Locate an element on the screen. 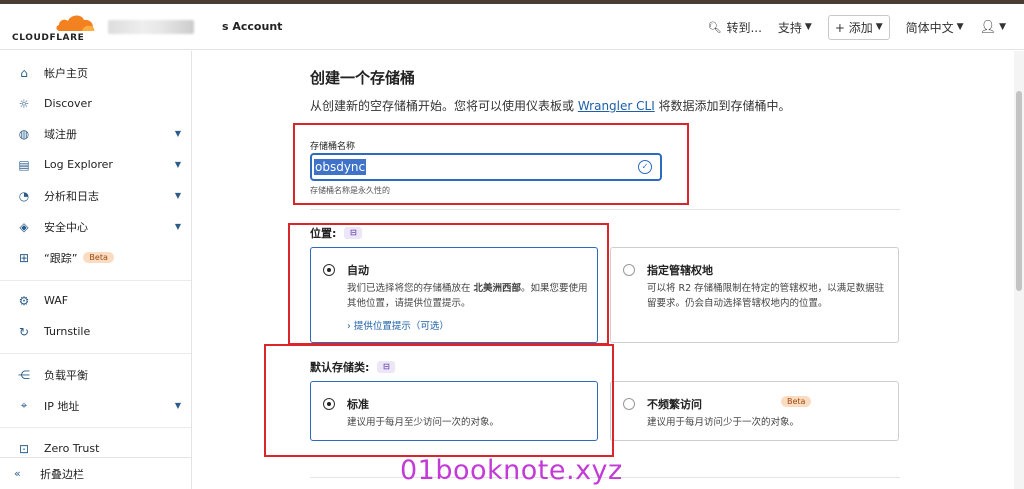 Image resolution: width=1024 pixels, height=489 pixels. sidebar-item-label: Discover is located at coordinates (68, 103).